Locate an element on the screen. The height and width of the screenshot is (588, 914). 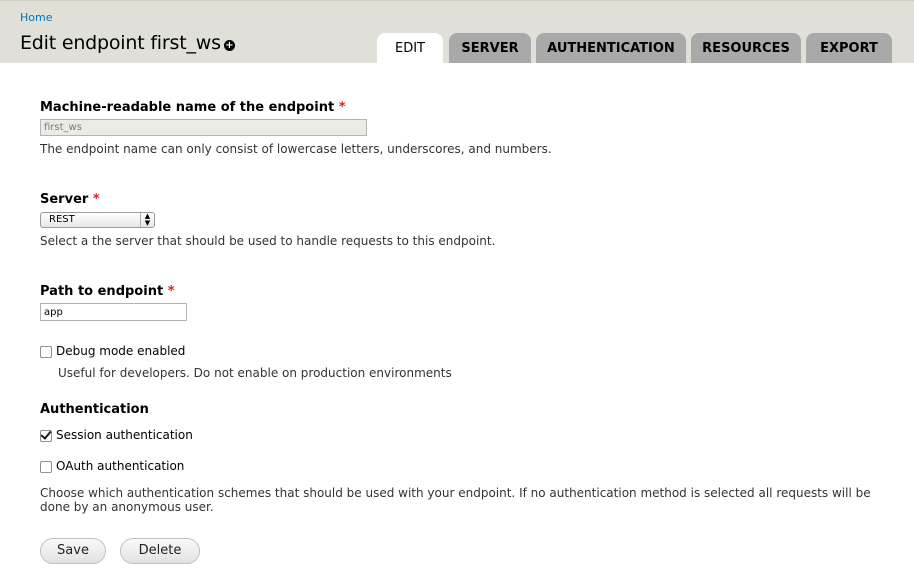
tab-edit-label: EDIT is located at coordinates (410, 48).